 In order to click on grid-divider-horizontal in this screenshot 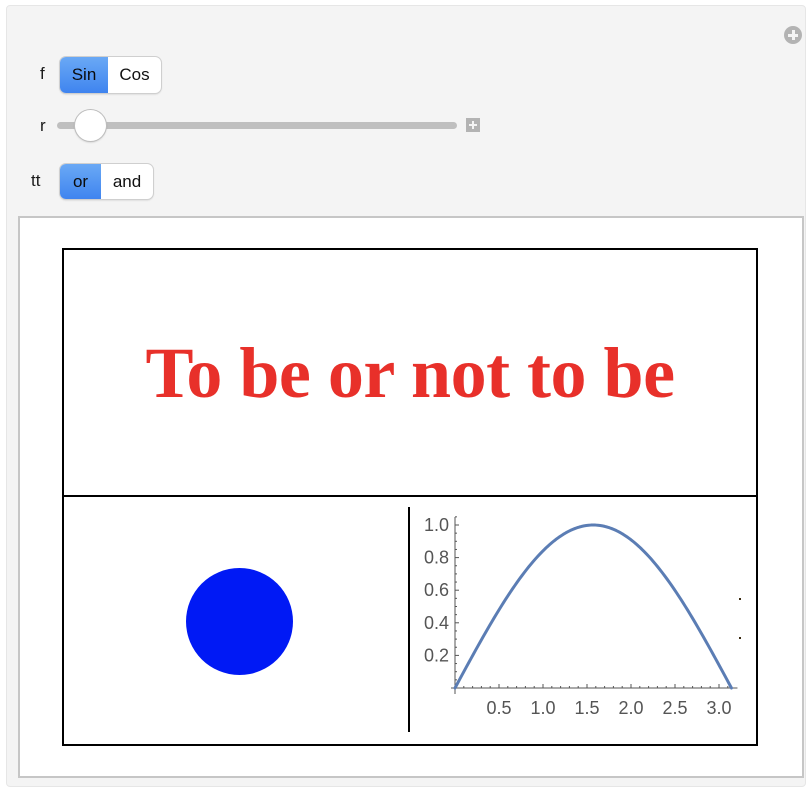, I will do `click(410, 496)`.